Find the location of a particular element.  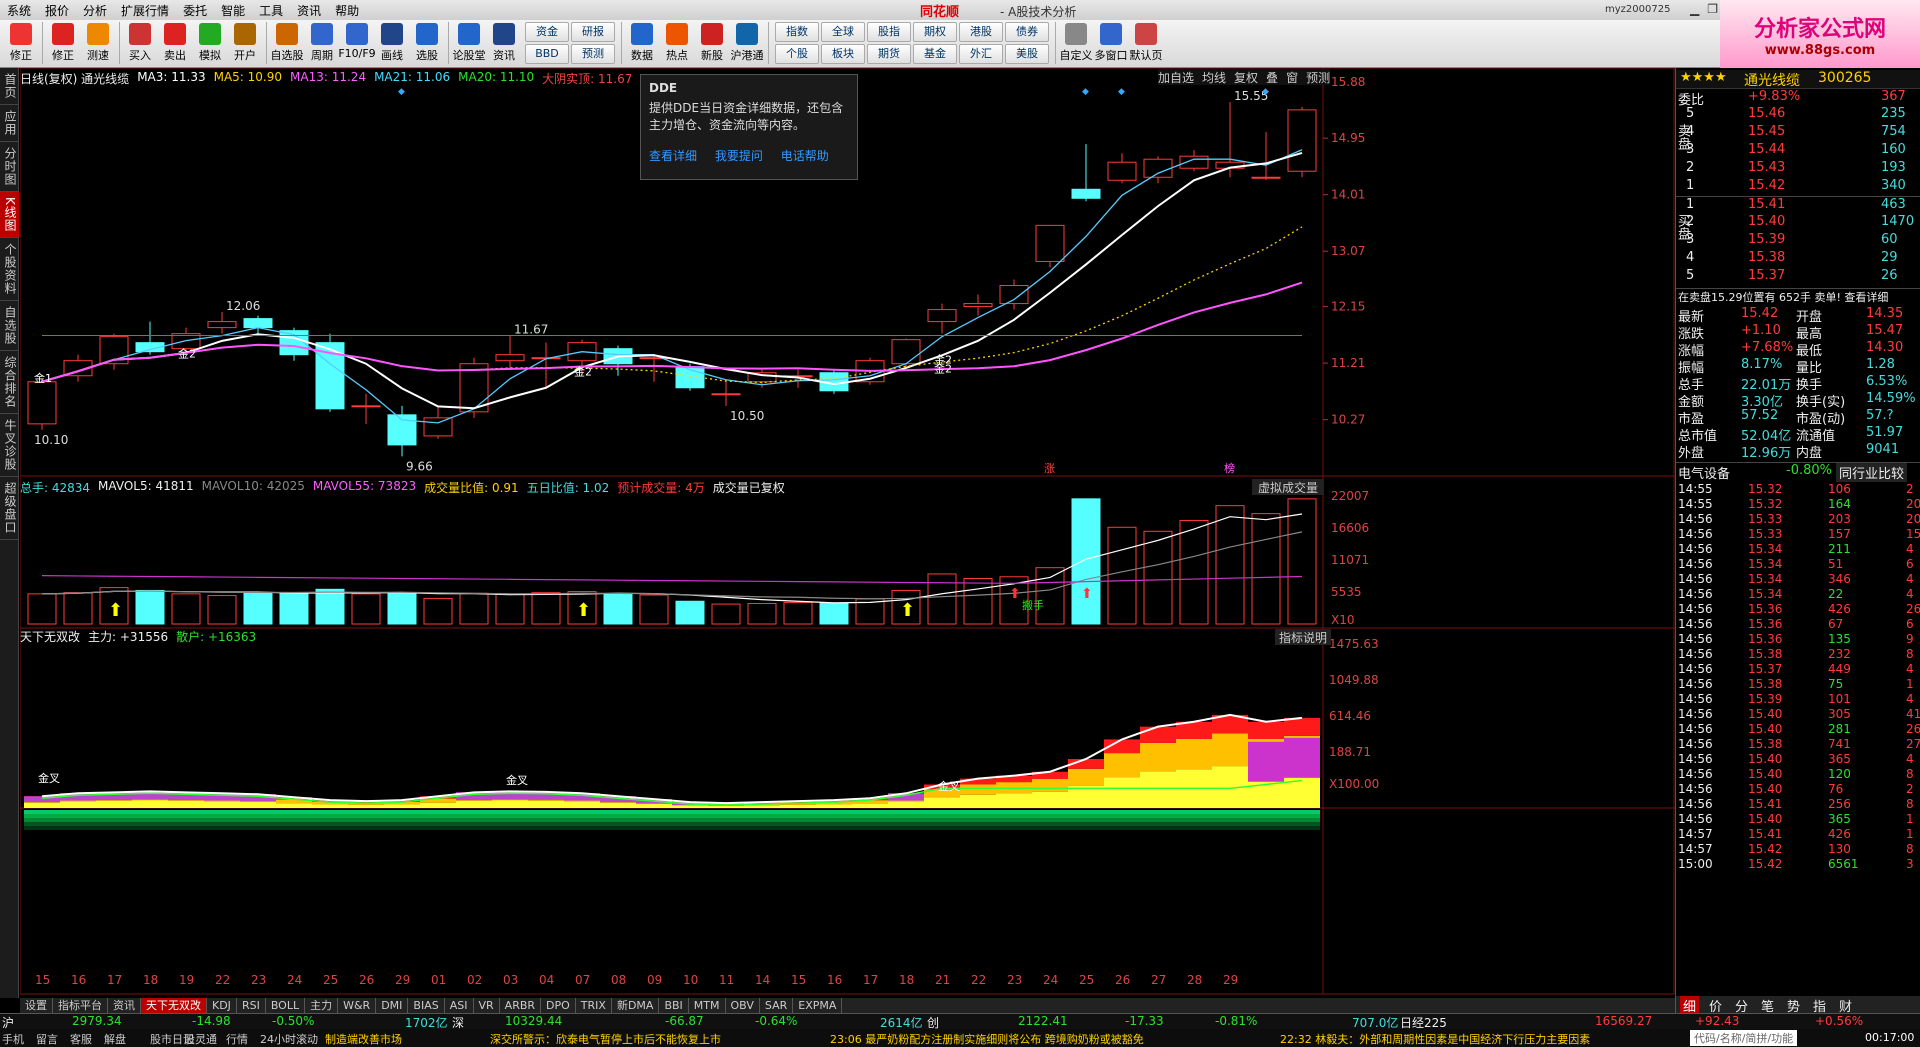

indicator-tab-21: EXPMA is located at coordinates (818, 1006).